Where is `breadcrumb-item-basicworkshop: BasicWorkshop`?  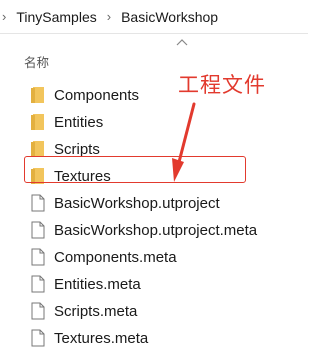
breadcrumb-item-basicworkshop: BasicWorkshop is located at coordinates (169, 17).